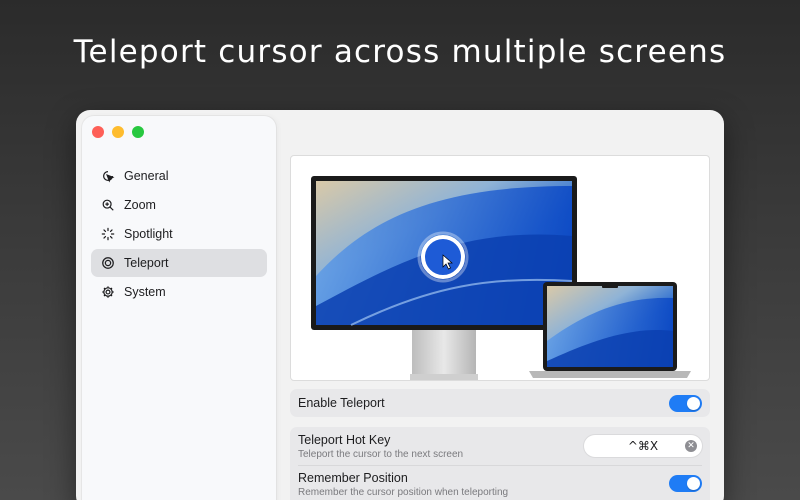 The image size is (800, 500). I want to click on divider, so click(500, 465).